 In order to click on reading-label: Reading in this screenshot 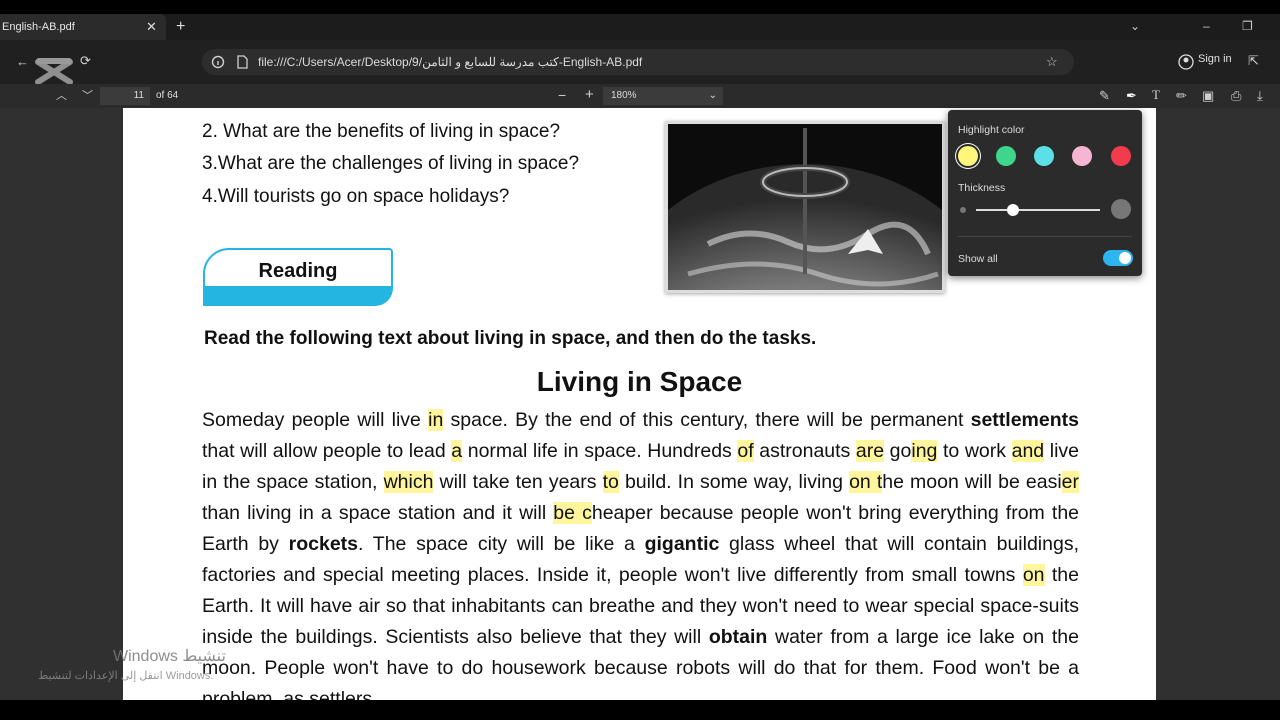, I will do `click(298, 268)`.